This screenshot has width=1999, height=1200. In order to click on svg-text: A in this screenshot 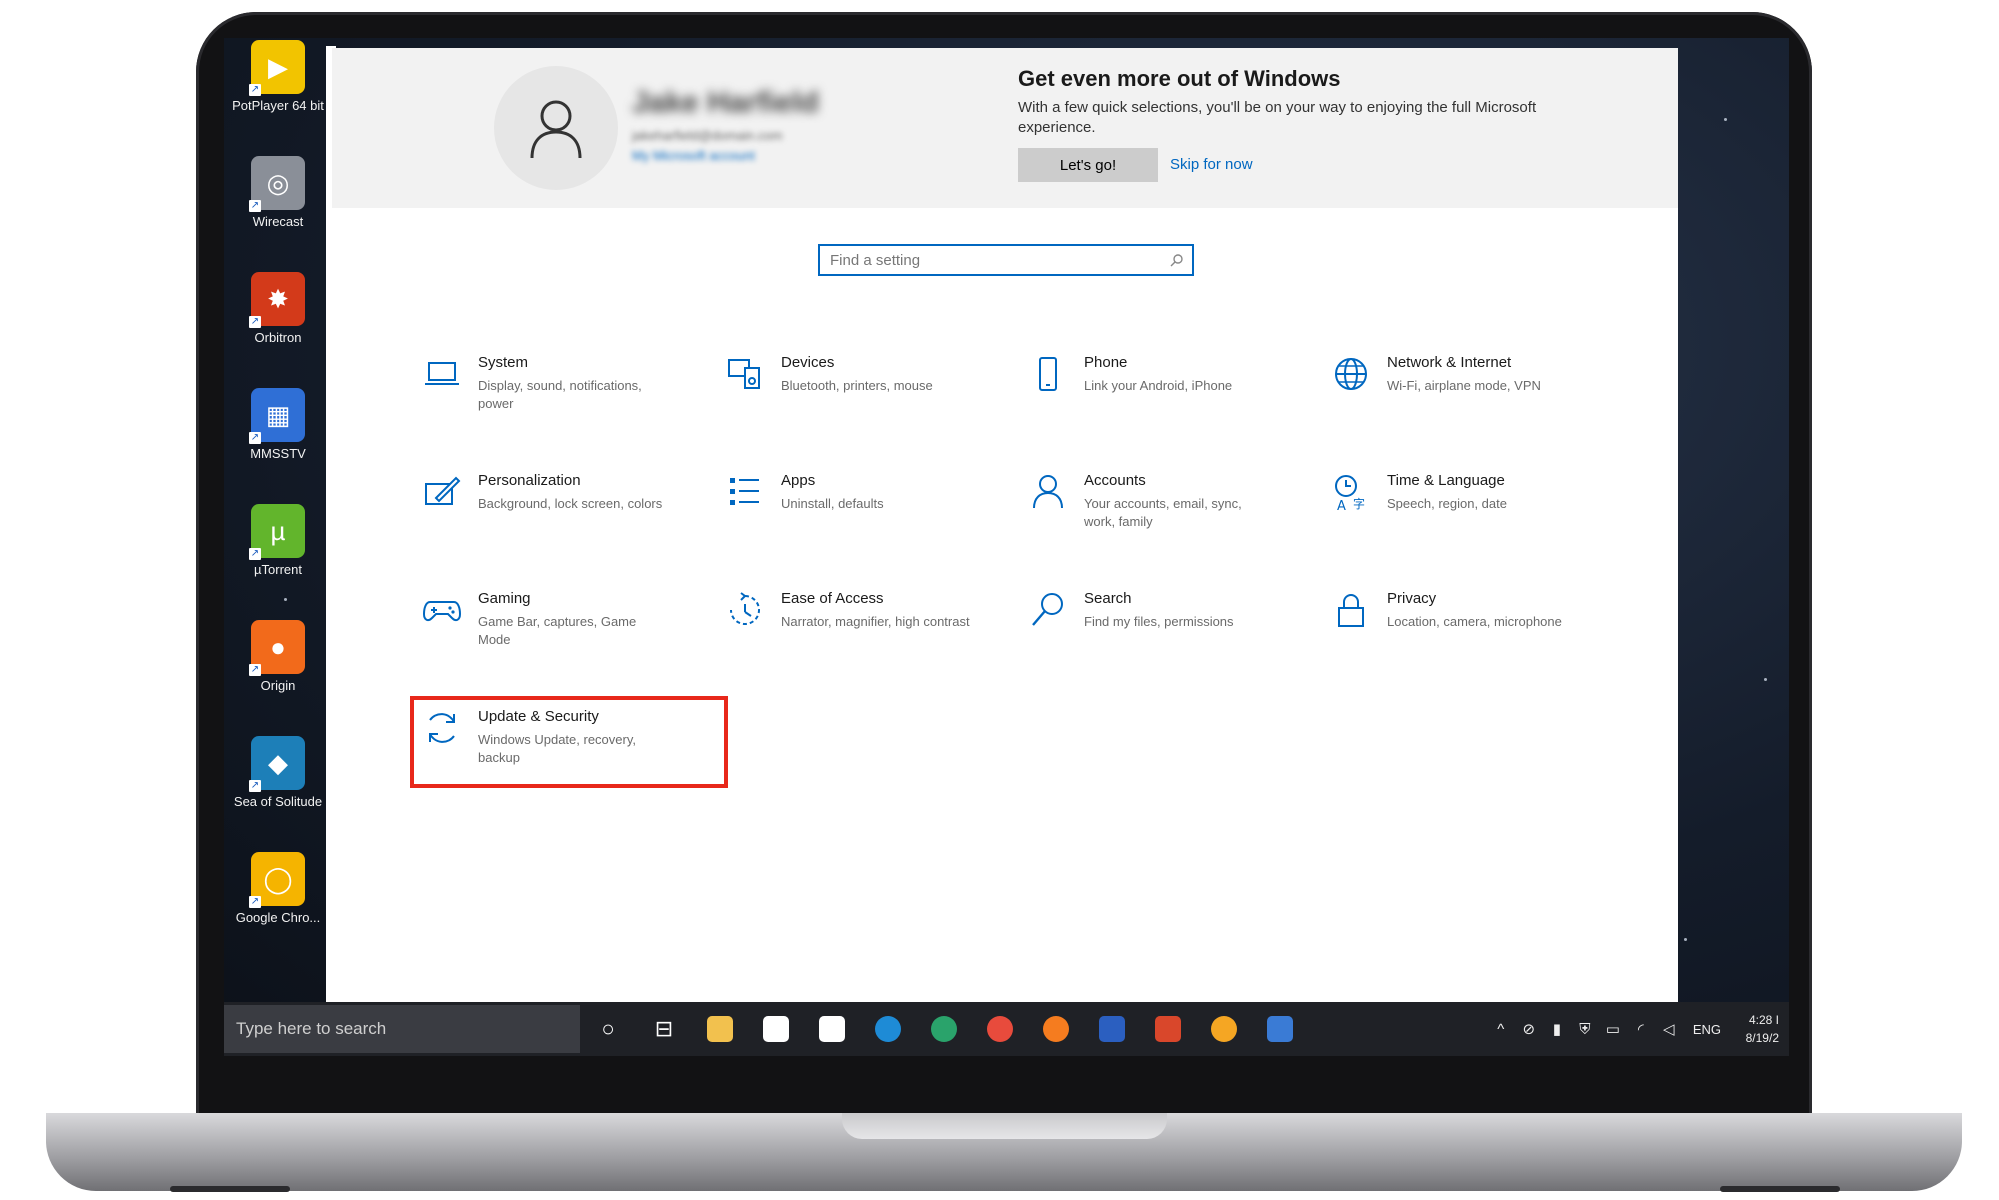, I will do `click(1341, 505)`.